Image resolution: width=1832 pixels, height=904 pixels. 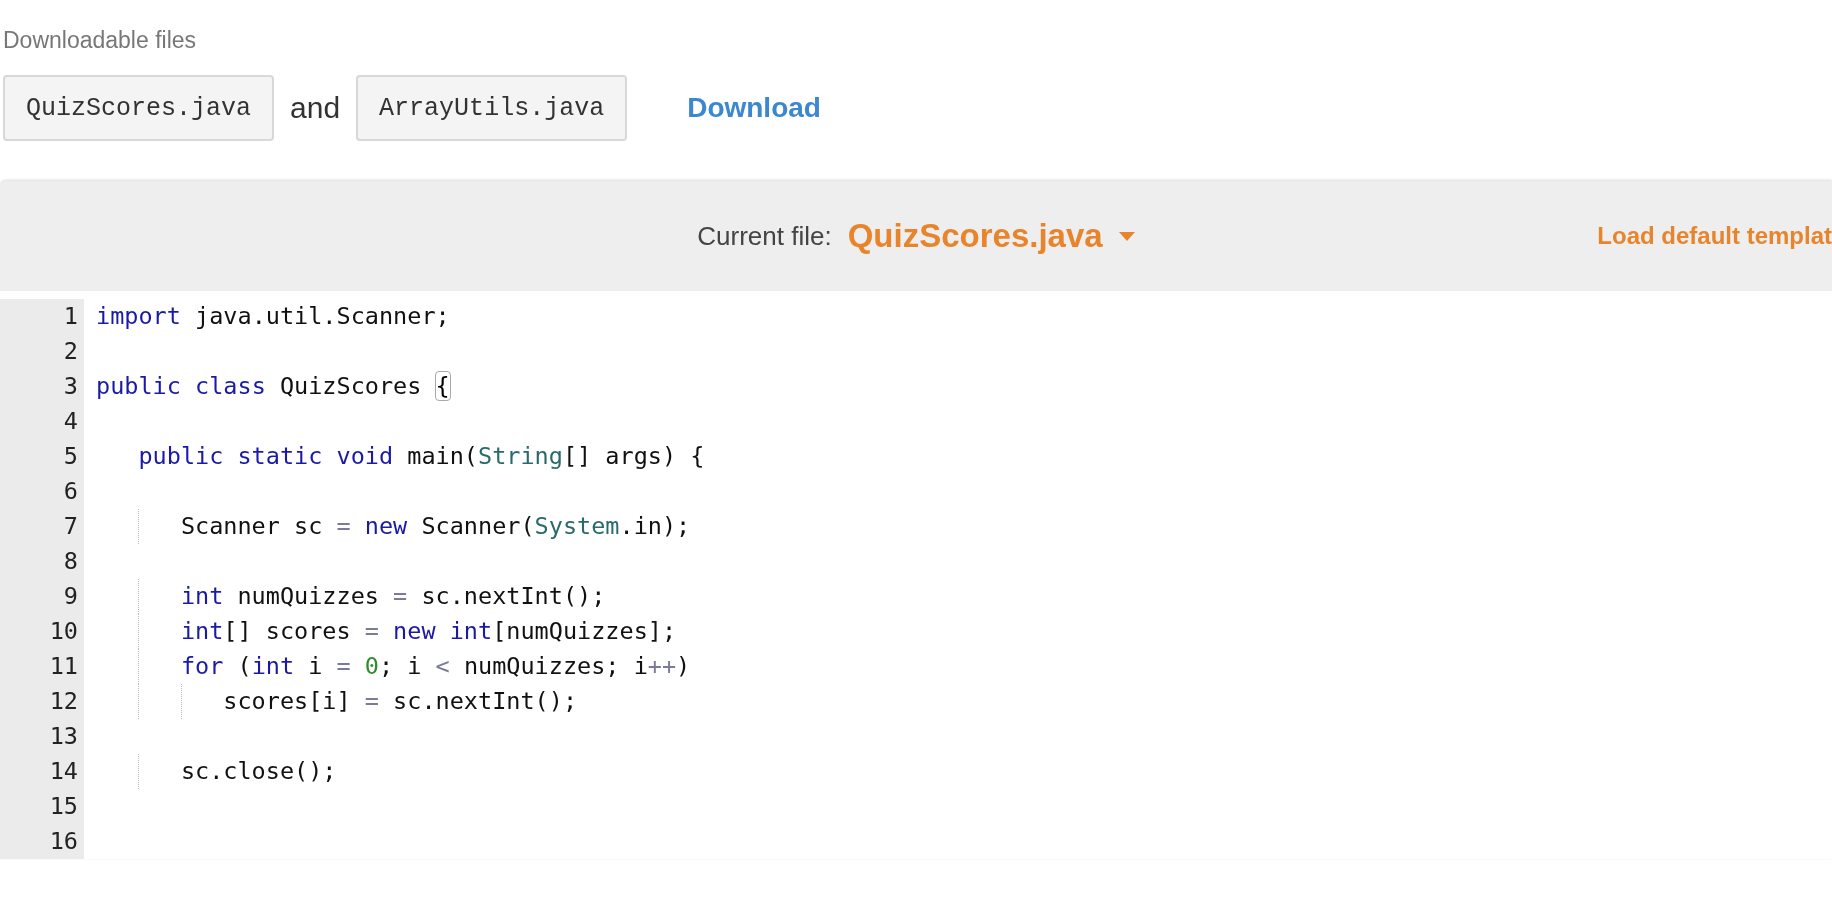 What do you see at coordinates (421, 456) in the screenshot?
I see `code-line: public static void main(String[] args) {` at bounding box center [421, 456].